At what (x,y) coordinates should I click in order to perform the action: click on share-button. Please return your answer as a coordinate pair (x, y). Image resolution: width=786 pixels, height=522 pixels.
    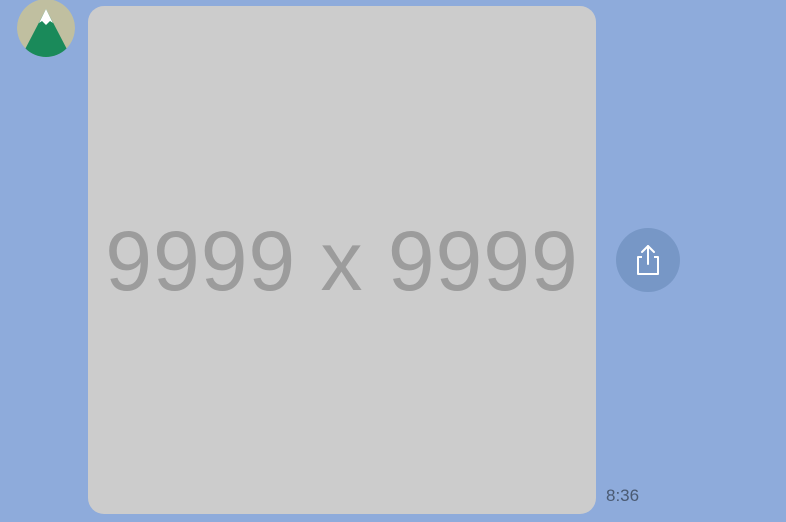
    Looking at the image, I should click on (648, 260).